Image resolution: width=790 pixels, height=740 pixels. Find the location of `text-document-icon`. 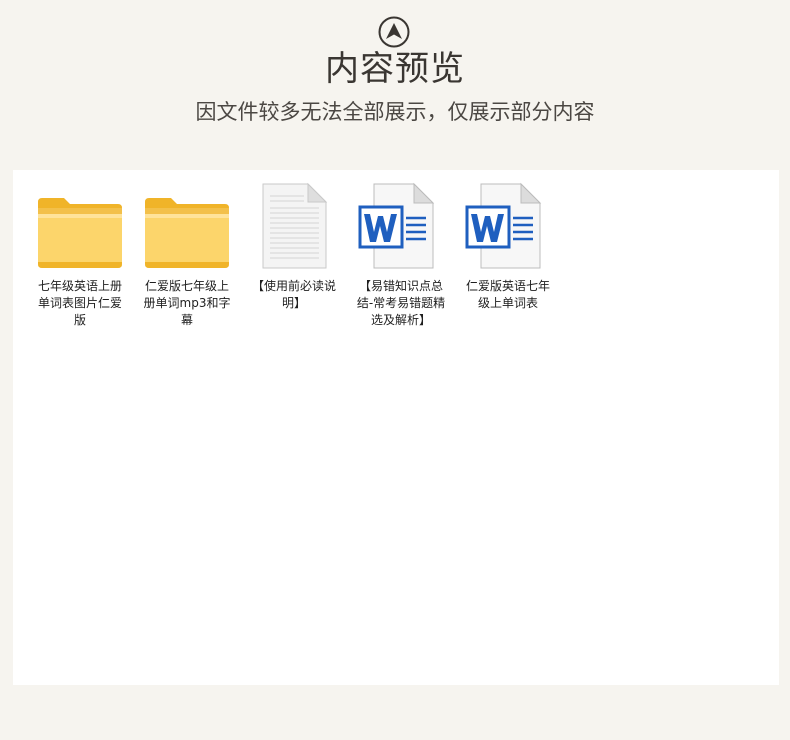

text-document-icon is located at coordinates (294, 226).